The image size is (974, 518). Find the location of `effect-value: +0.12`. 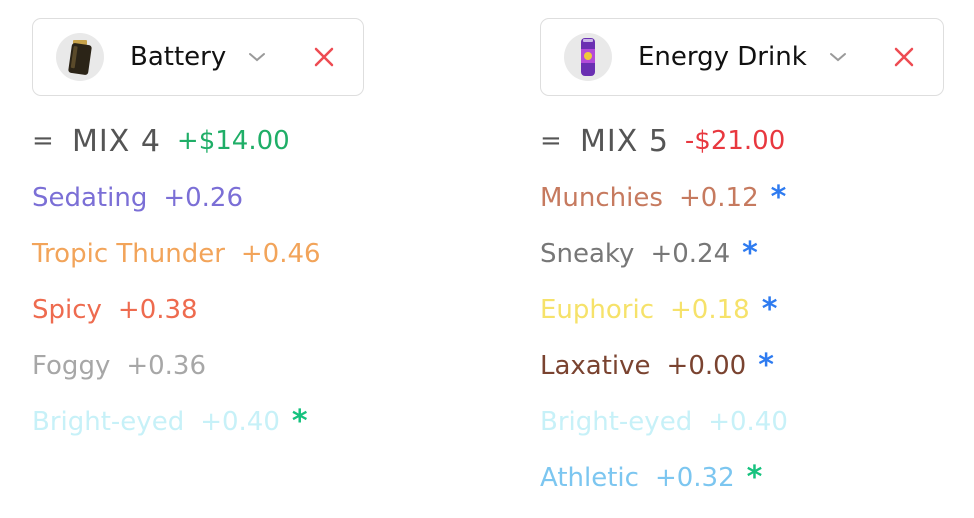

effect-value: +0.12 is located at coordinates (718, 198).